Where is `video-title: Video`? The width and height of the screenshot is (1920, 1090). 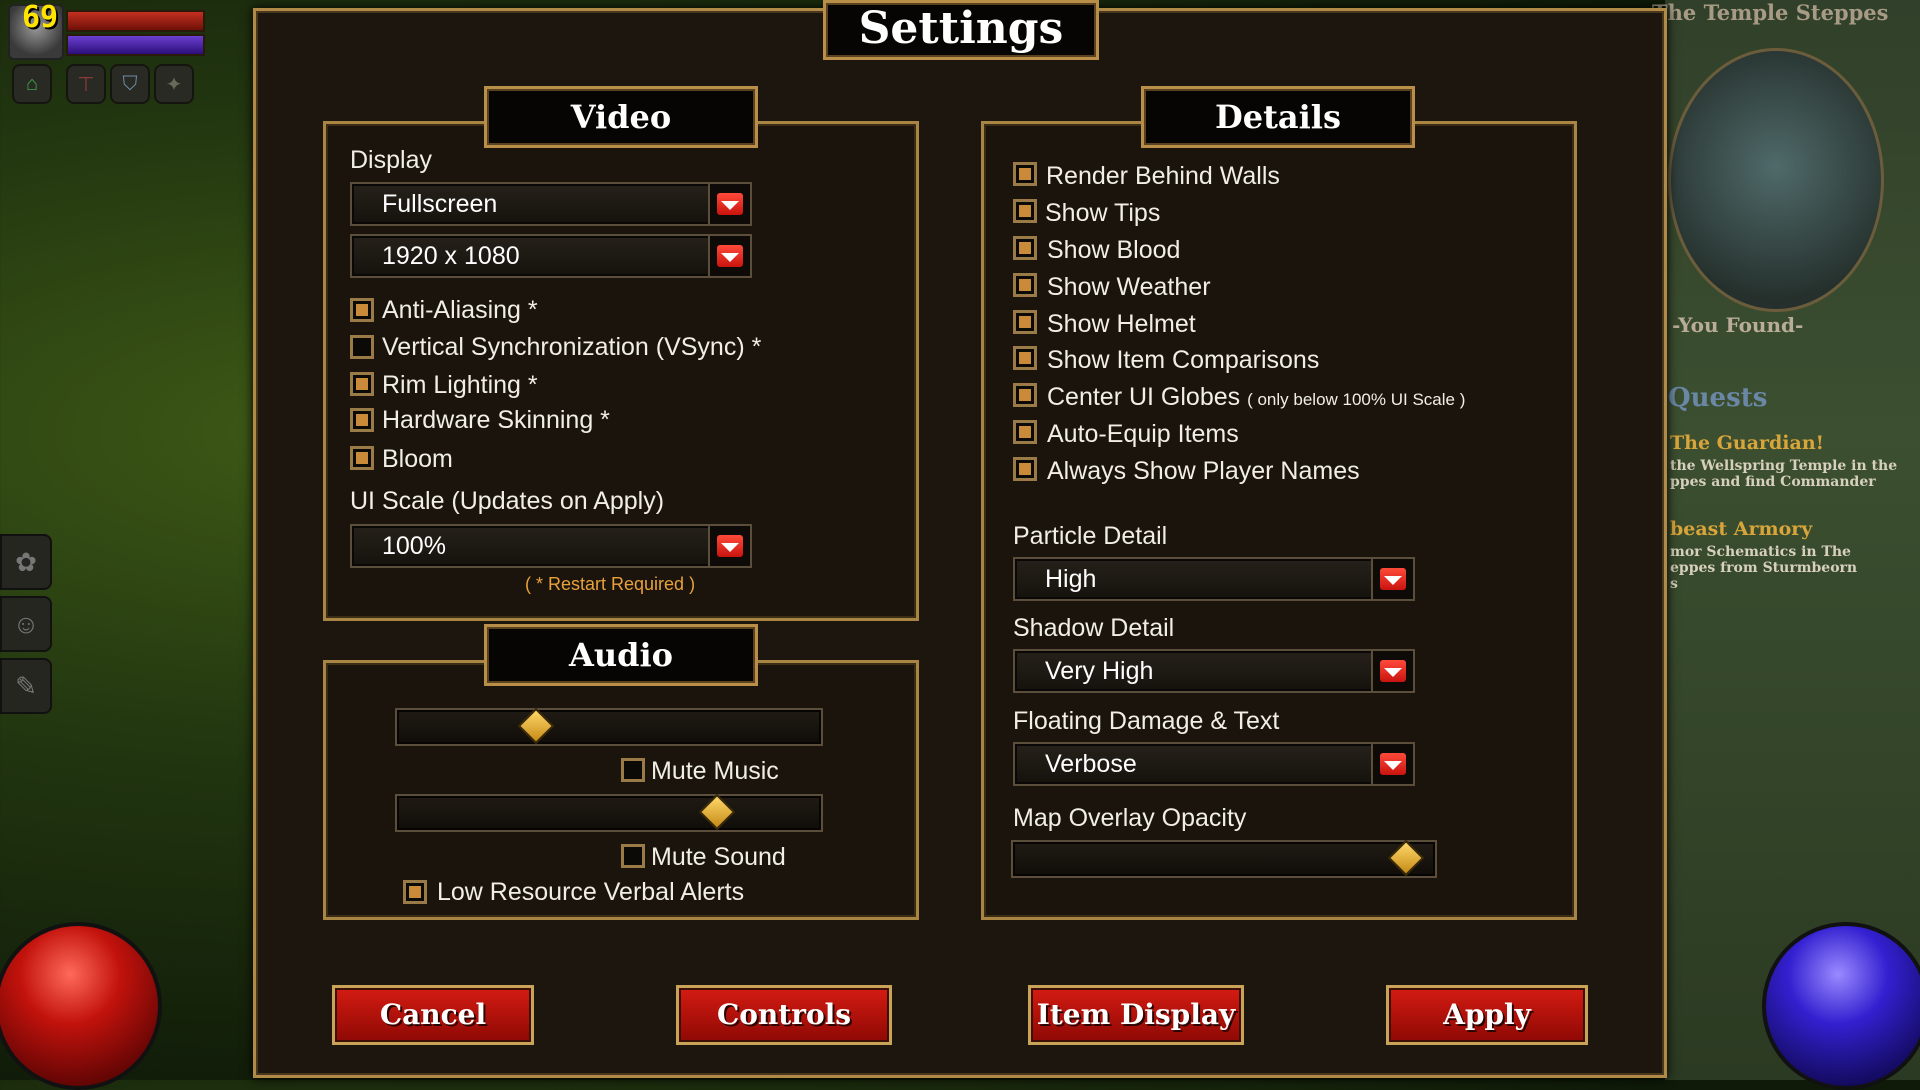
video-title: Video is located at coordinates (621, 117).